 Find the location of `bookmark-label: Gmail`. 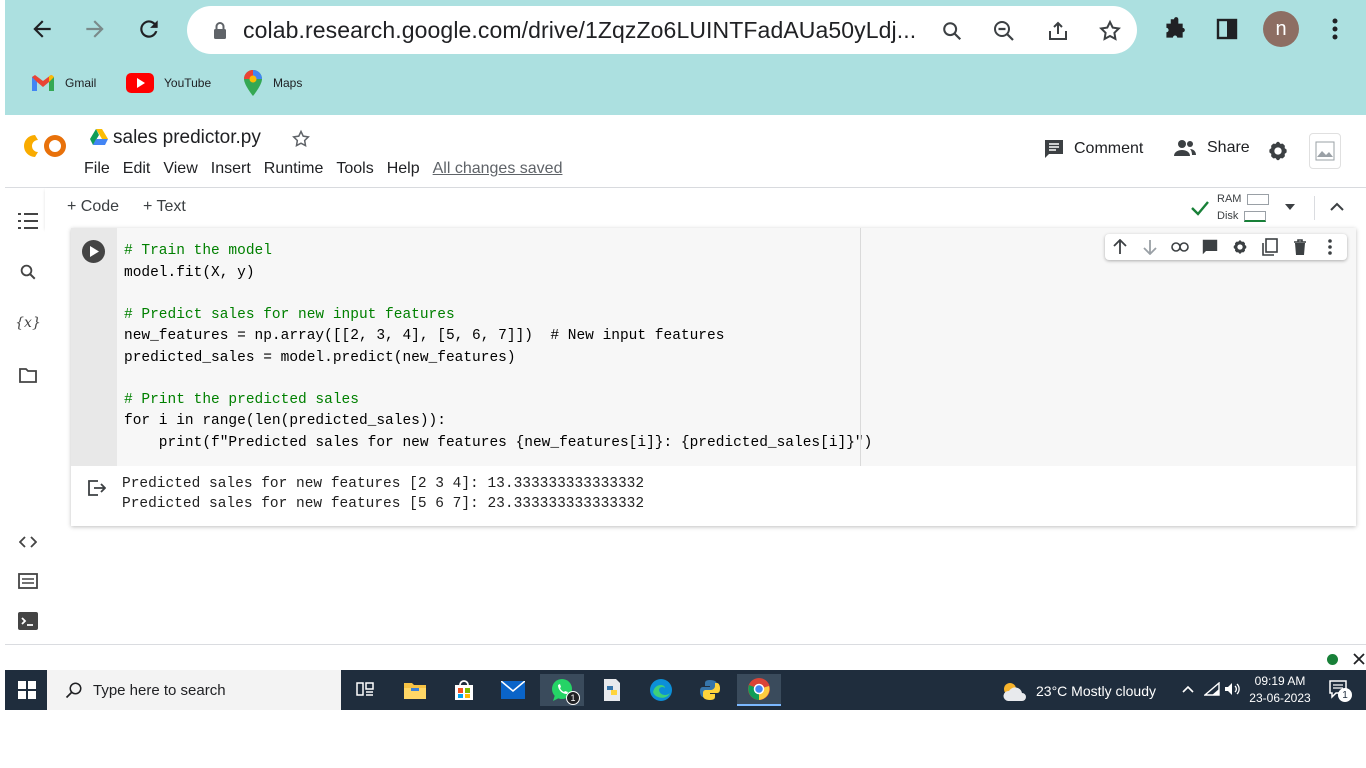

bookmark-label: Gmail is located at coordinates (81, 83).